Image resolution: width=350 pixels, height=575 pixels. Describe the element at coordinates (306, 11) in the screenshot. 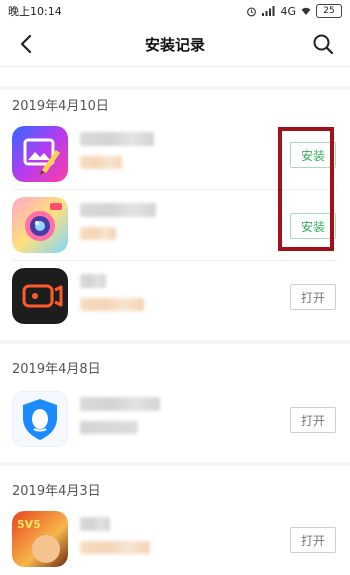

I see `wifi-icon` at that location.